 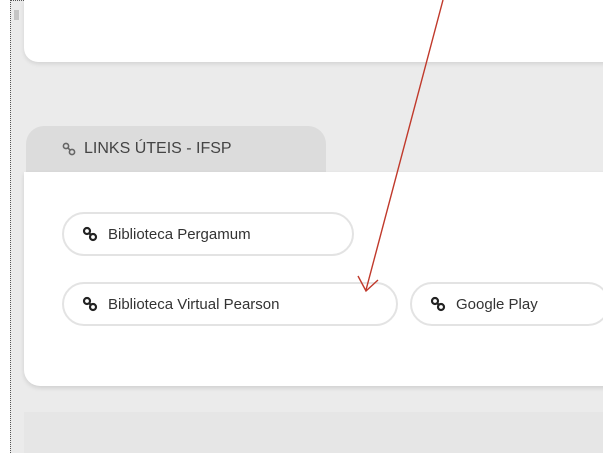 I want to click on top-card, so click(x=313, y=31).